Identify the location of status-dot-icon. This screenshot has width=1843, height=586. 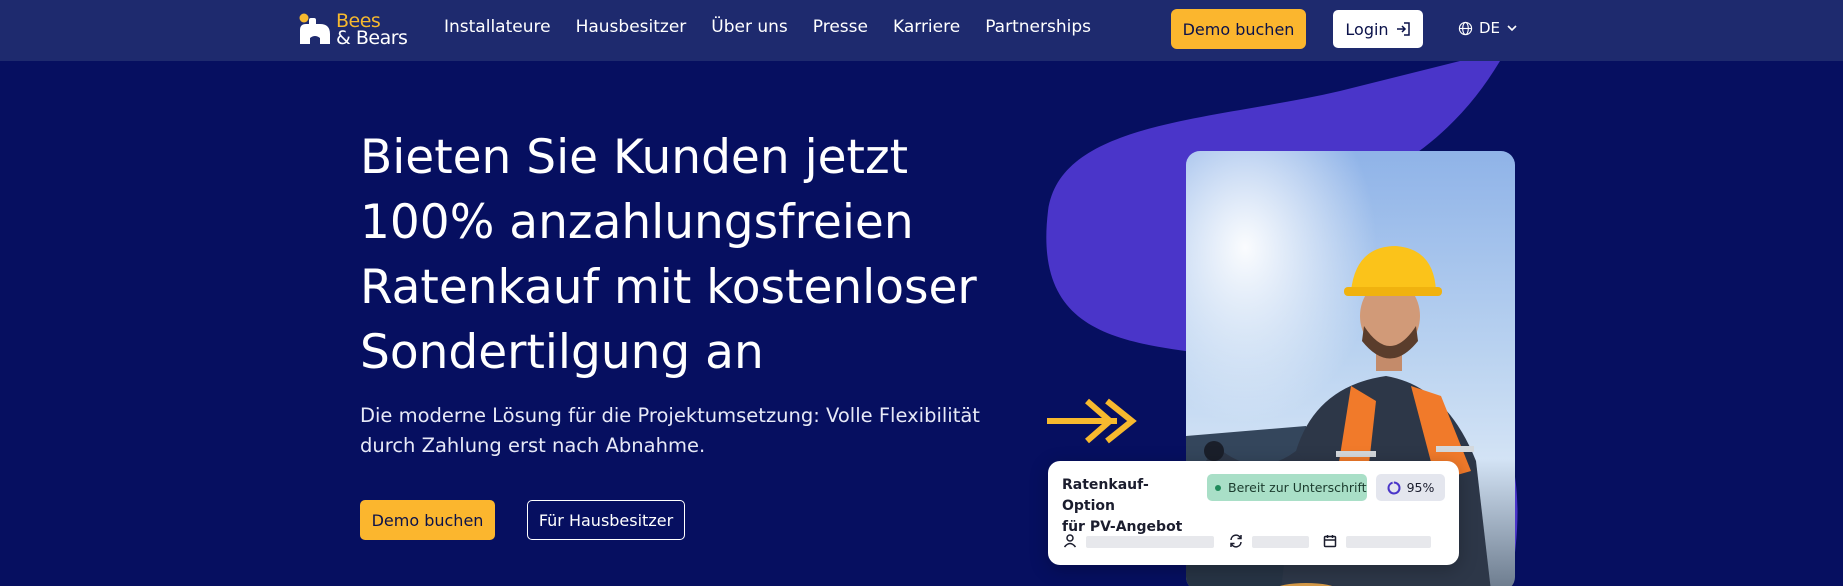
(1218, 487).